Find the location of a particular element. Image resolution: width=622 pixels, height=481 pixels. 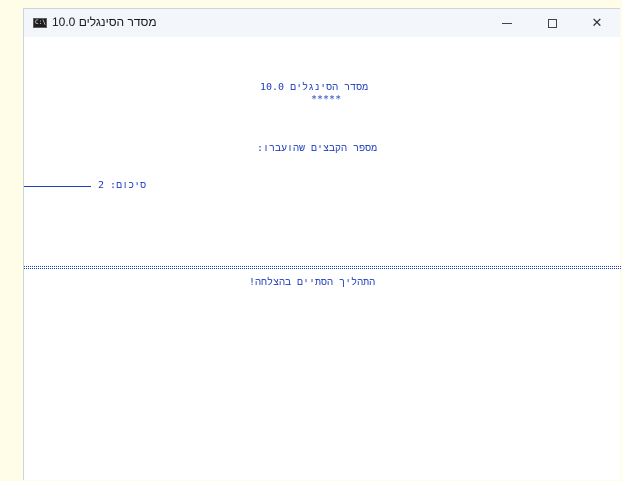

close-icon: ✕ is located at coordinates (597, 23).